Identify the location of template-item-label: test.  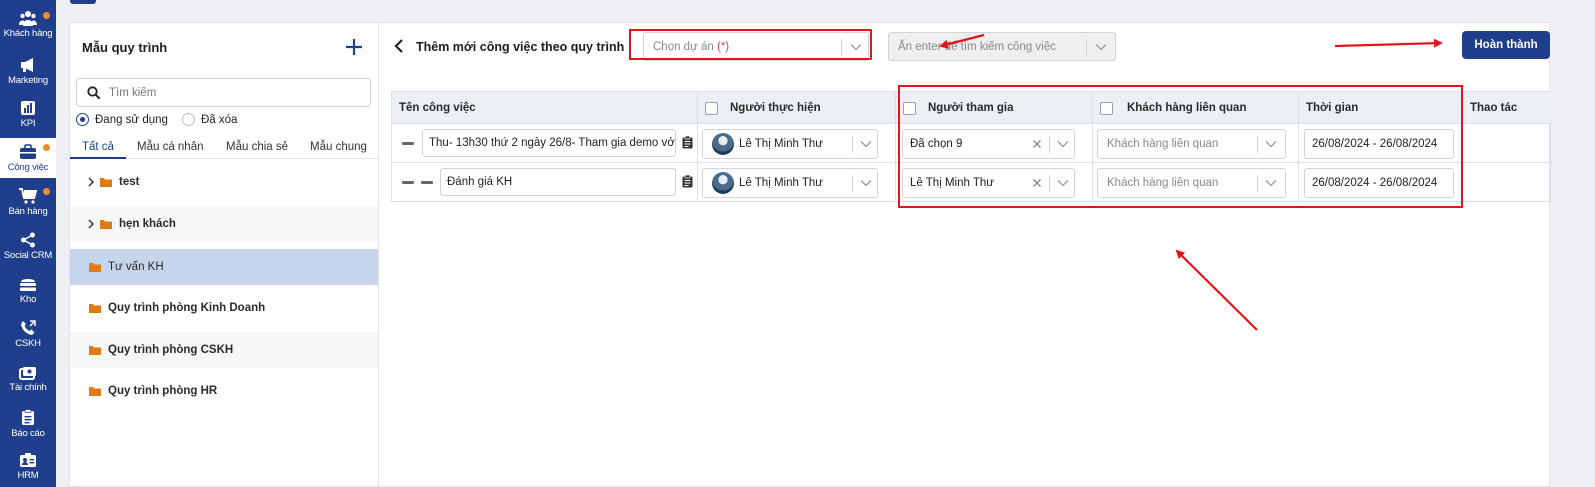
(129, 182).